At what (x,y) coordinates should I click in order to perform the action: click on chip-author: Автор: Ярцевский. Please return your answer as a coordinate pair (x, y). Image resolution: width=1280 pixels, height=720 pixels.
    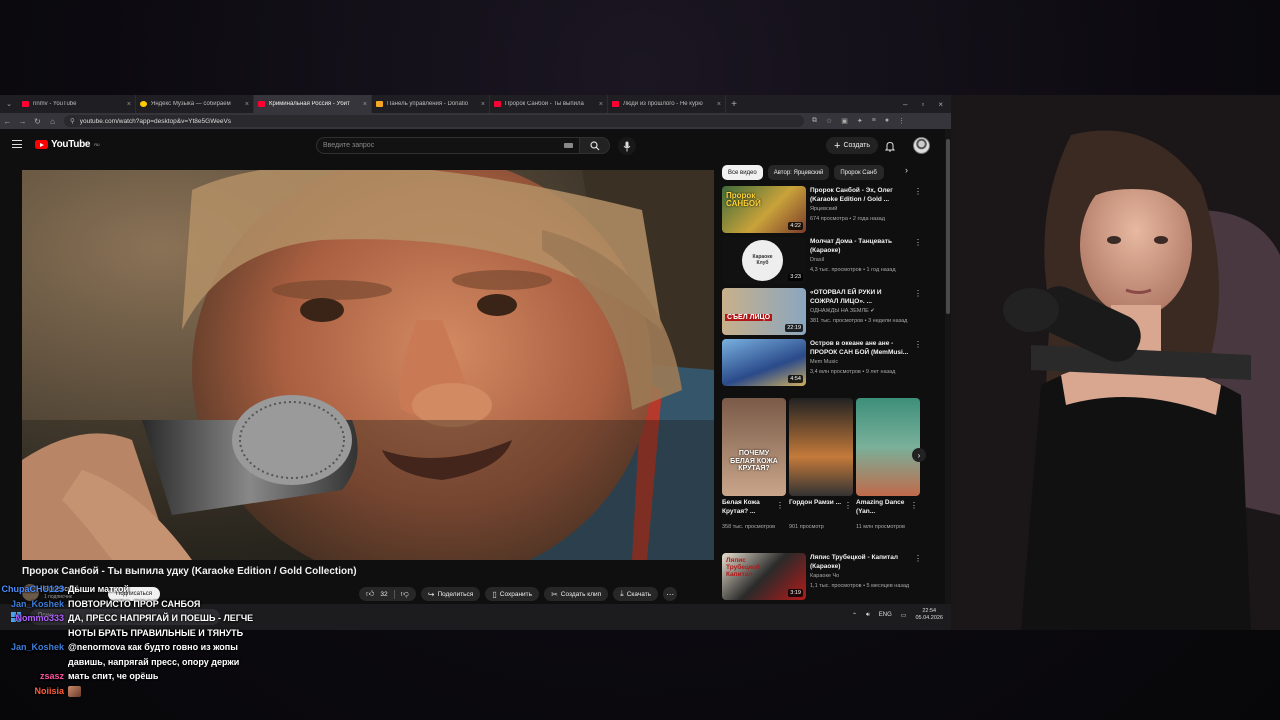
    Looking at the image, I should click on (798, 172).